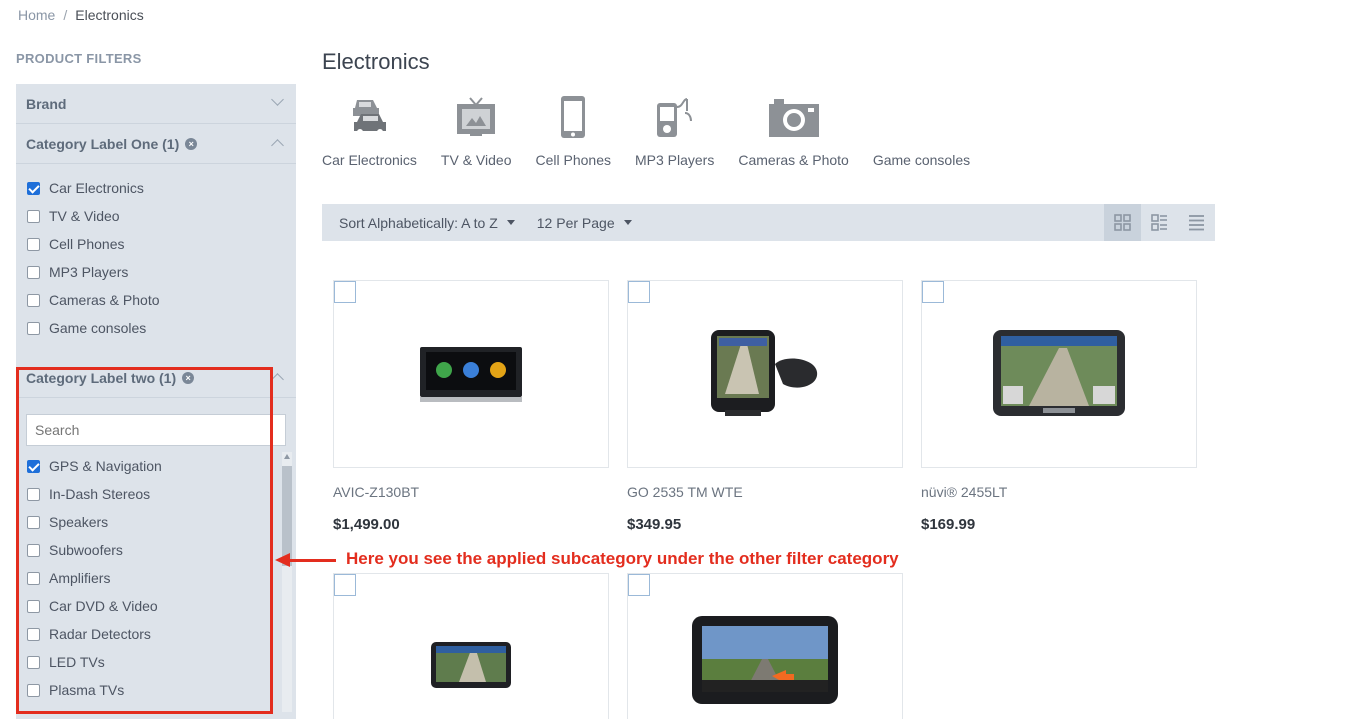 Image resolution: width=1350 pixels, height=719 pixels. I want to click on sort-label: Sort Alphabetically: A to Z, so click(418, 222).